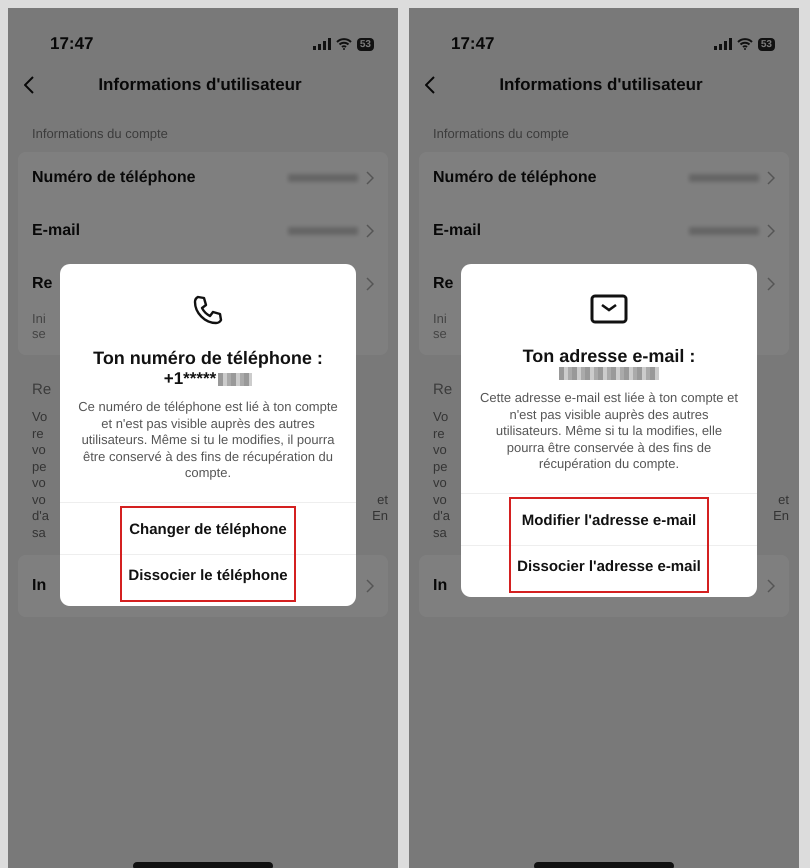 The height and width of the screenshot is (868, 810). Describe the element at coordinates (609, 356) in the screenshot. I see `dialog-title: Ton adresse e-mail :` at that location.